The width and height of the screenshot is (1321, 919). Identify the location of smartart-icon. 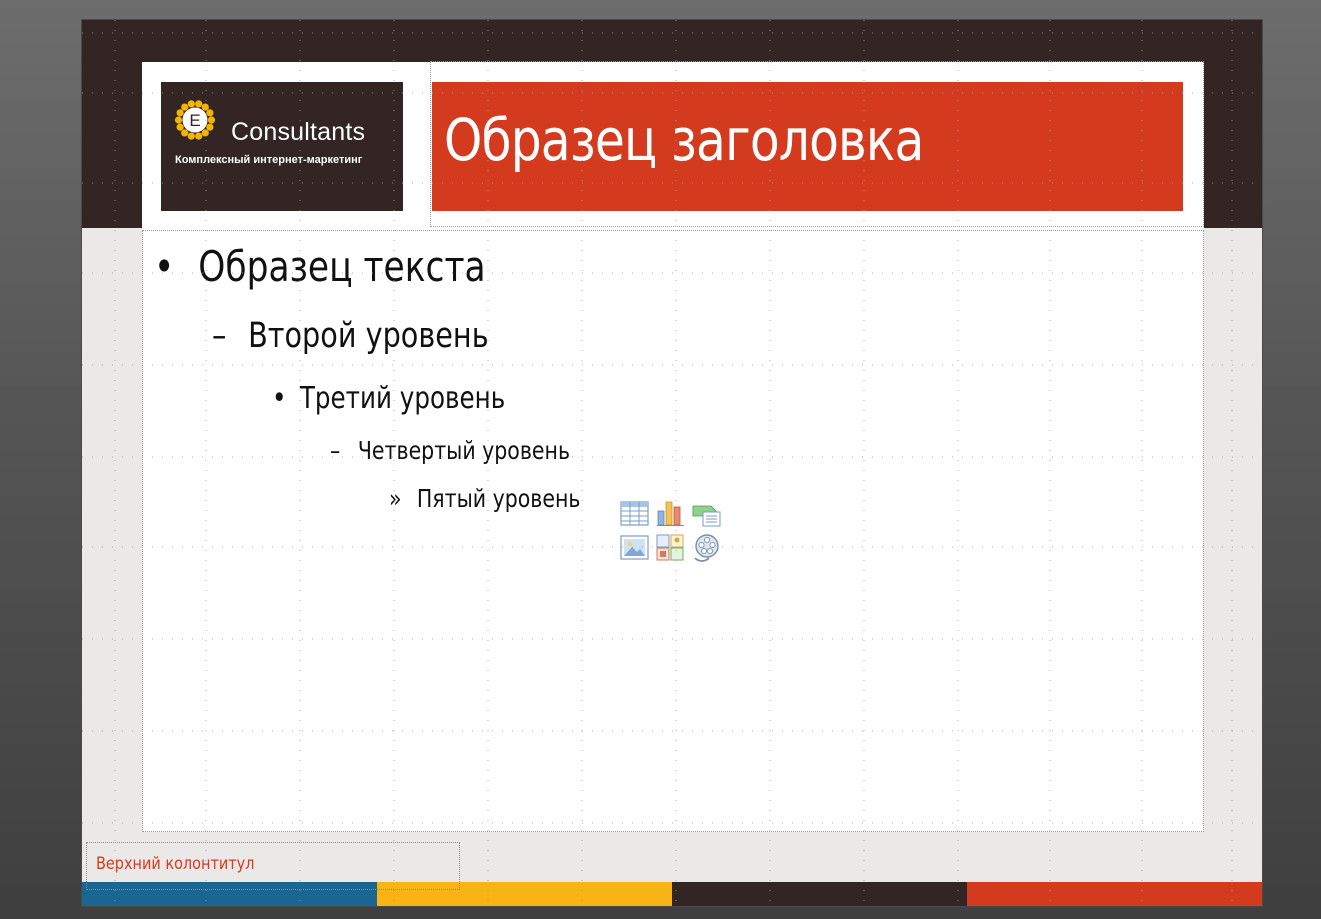
(706, 513).